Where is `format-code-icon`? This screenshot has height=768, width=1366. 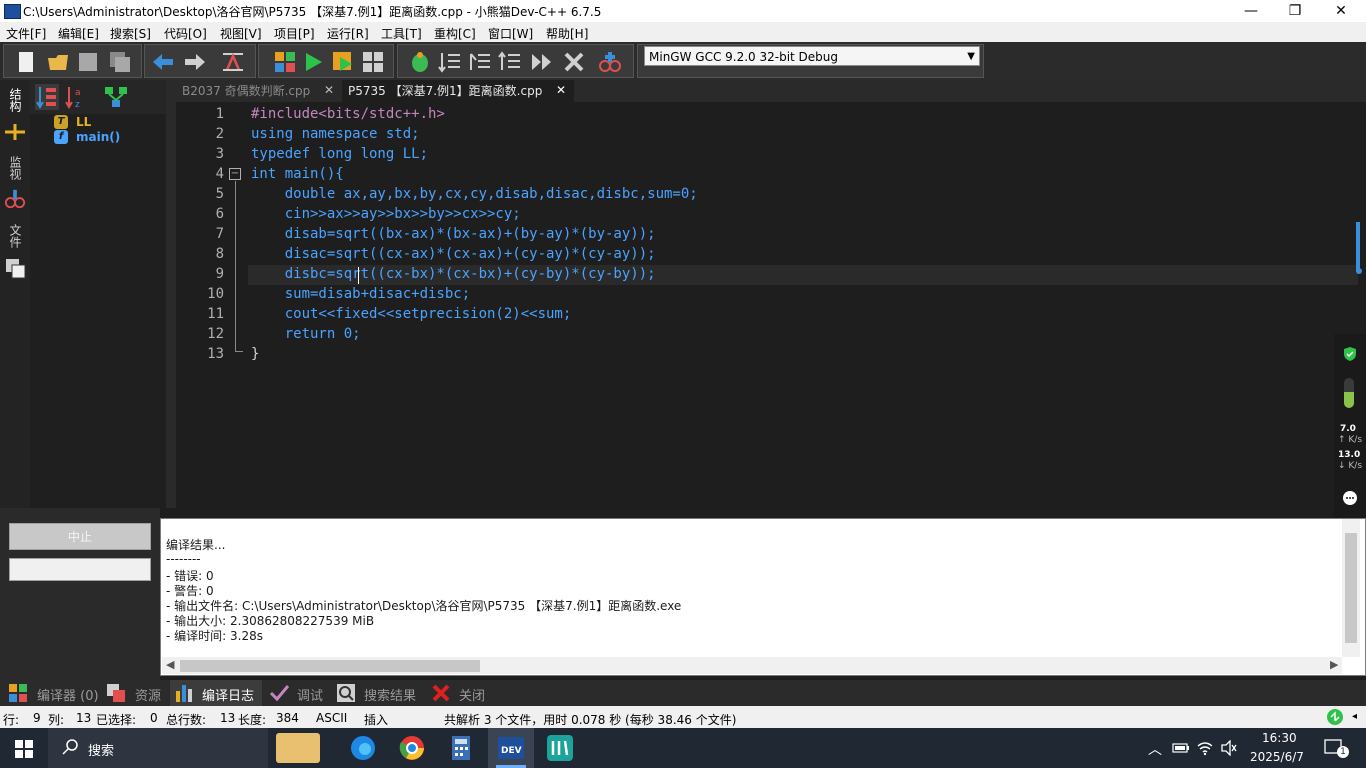 format-code-icon is located at coordinates (233, 62).